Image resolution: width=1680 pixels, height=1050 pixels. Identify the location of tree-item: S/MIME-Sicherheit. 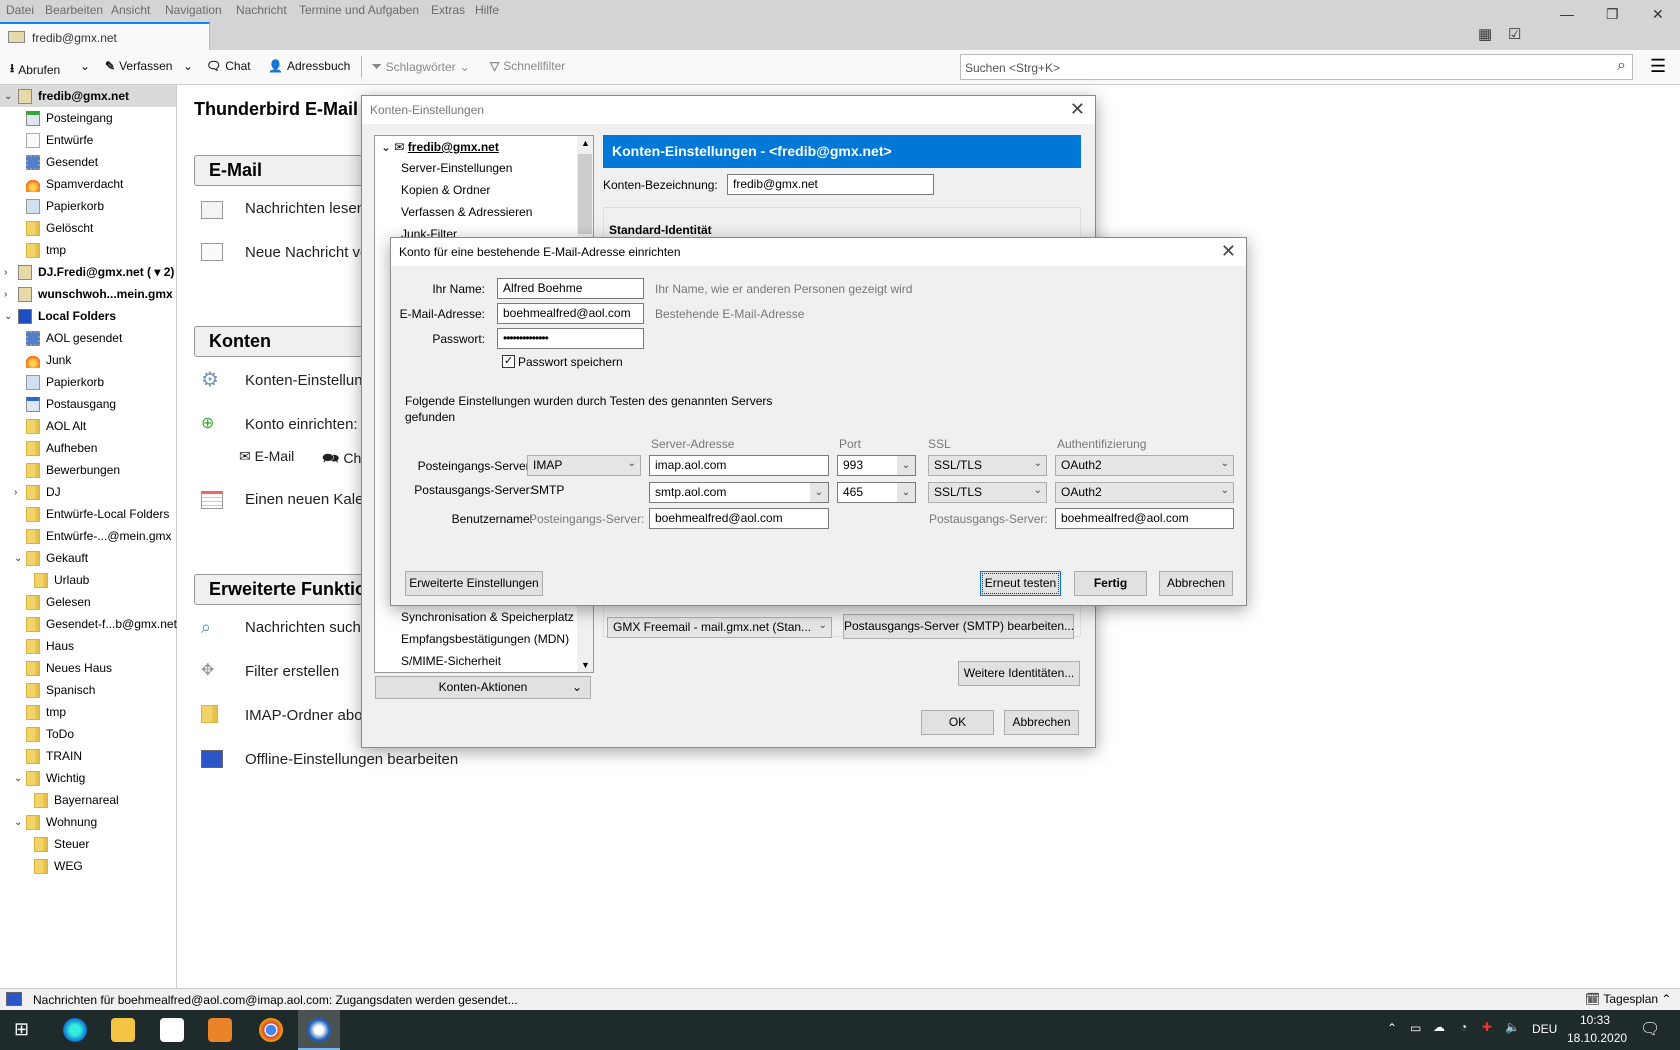
(451, 661).